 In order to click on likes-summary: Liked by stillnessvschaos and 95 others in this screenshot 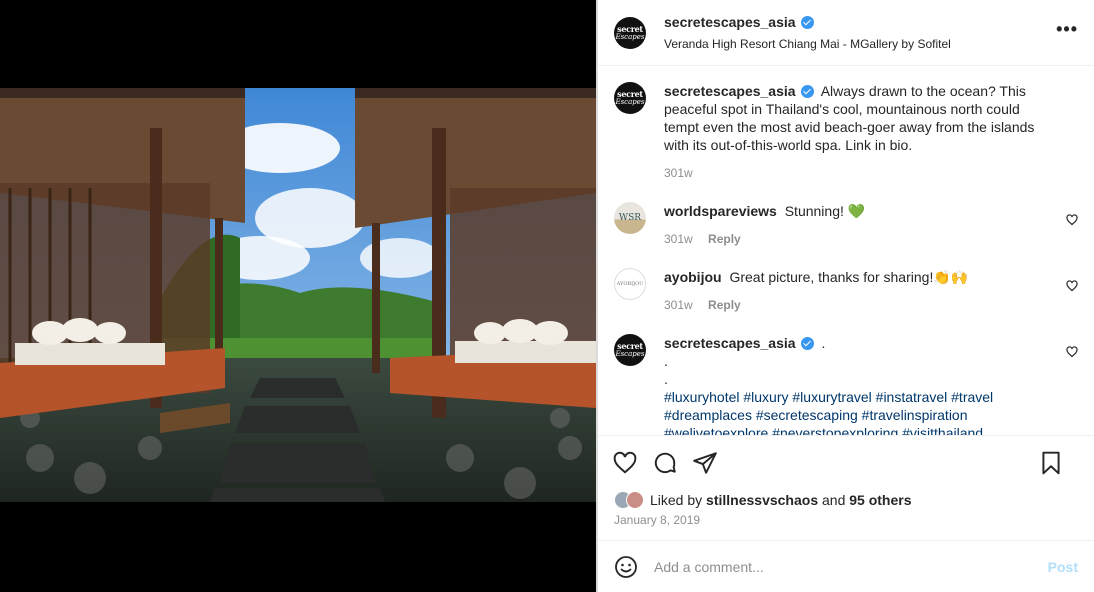, I will do `click(846, 500)`.